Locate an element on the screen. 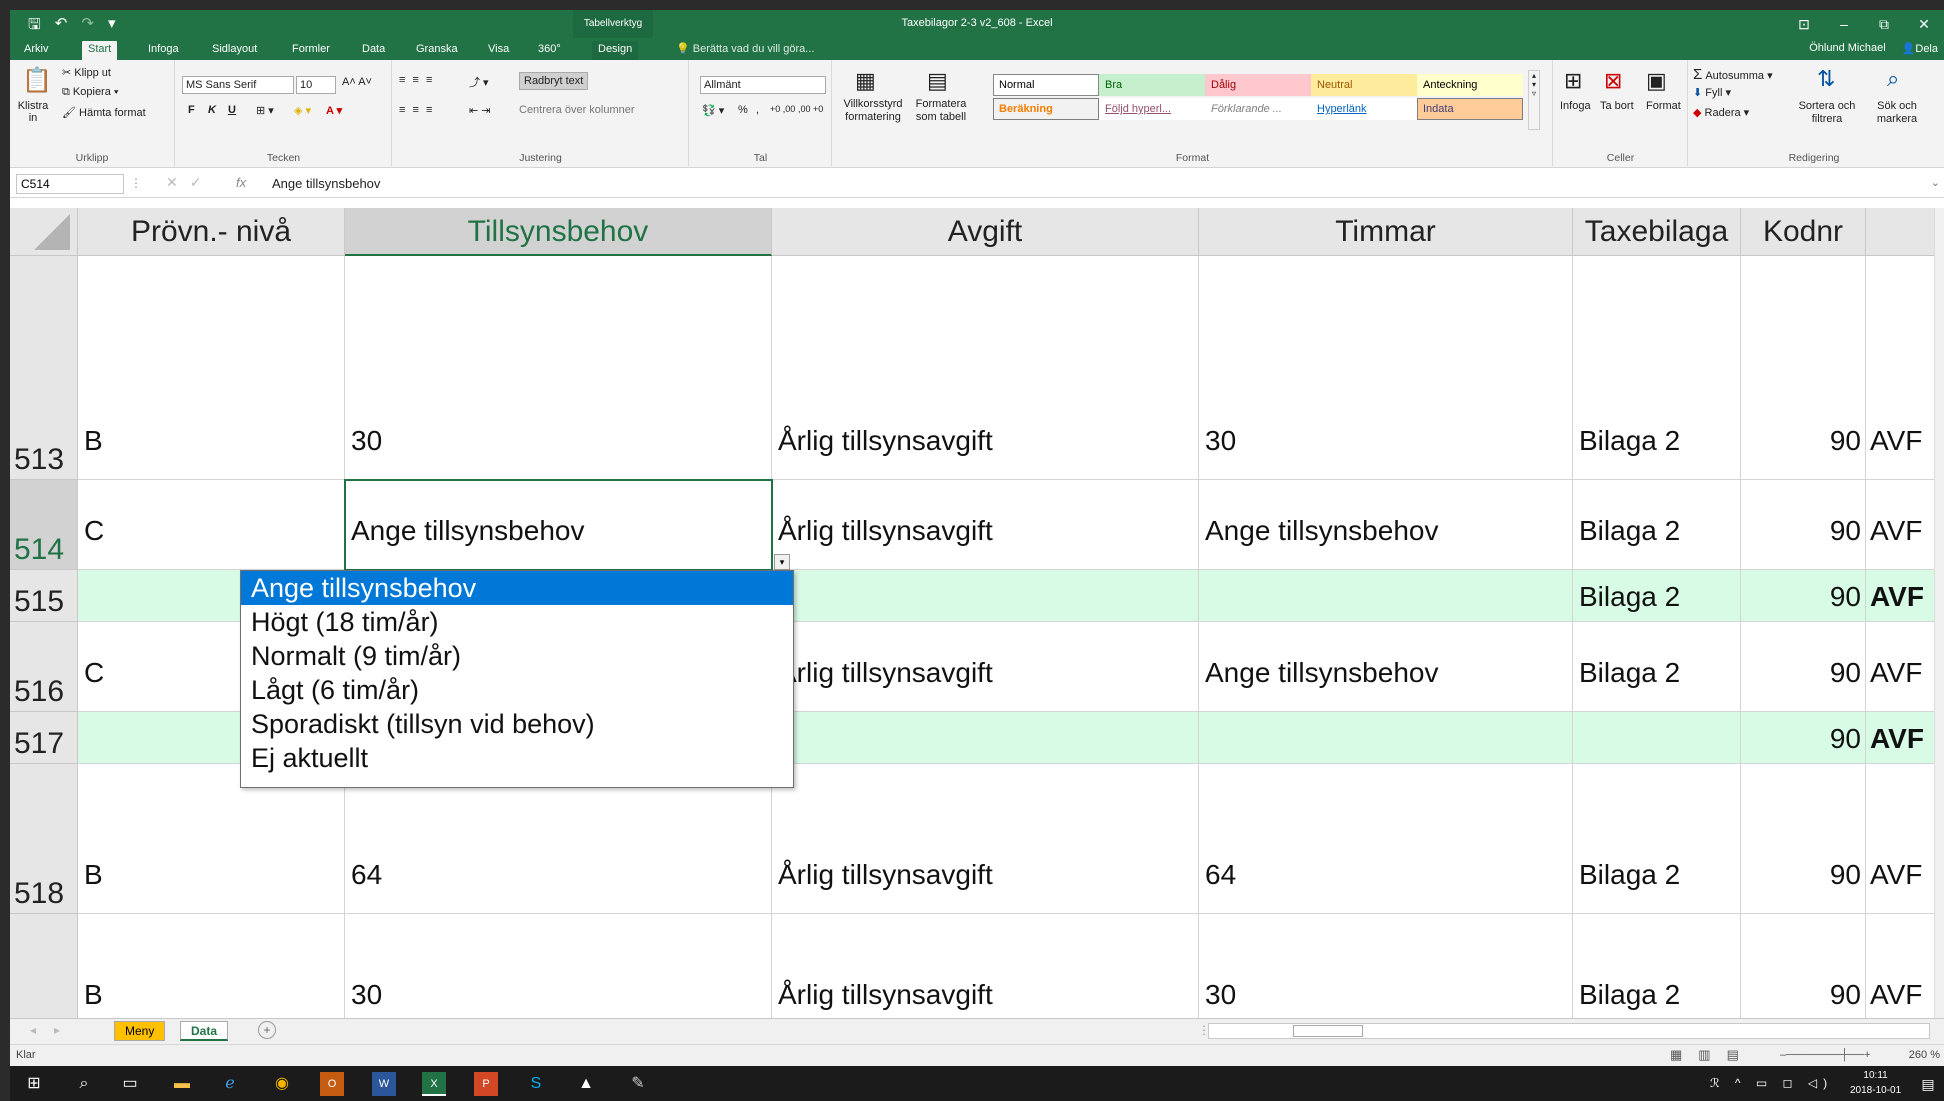 Image resolution: width=1944 pixels, height=1101 pixels. sort-filter-icon: ⇅ is located at coordinates (1826, 79).